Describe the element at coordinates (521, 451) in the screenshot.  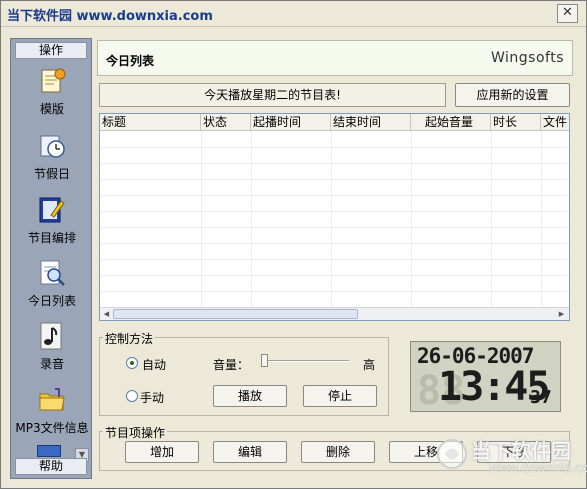
I see `watermark-text: 当下软件园` at that location.